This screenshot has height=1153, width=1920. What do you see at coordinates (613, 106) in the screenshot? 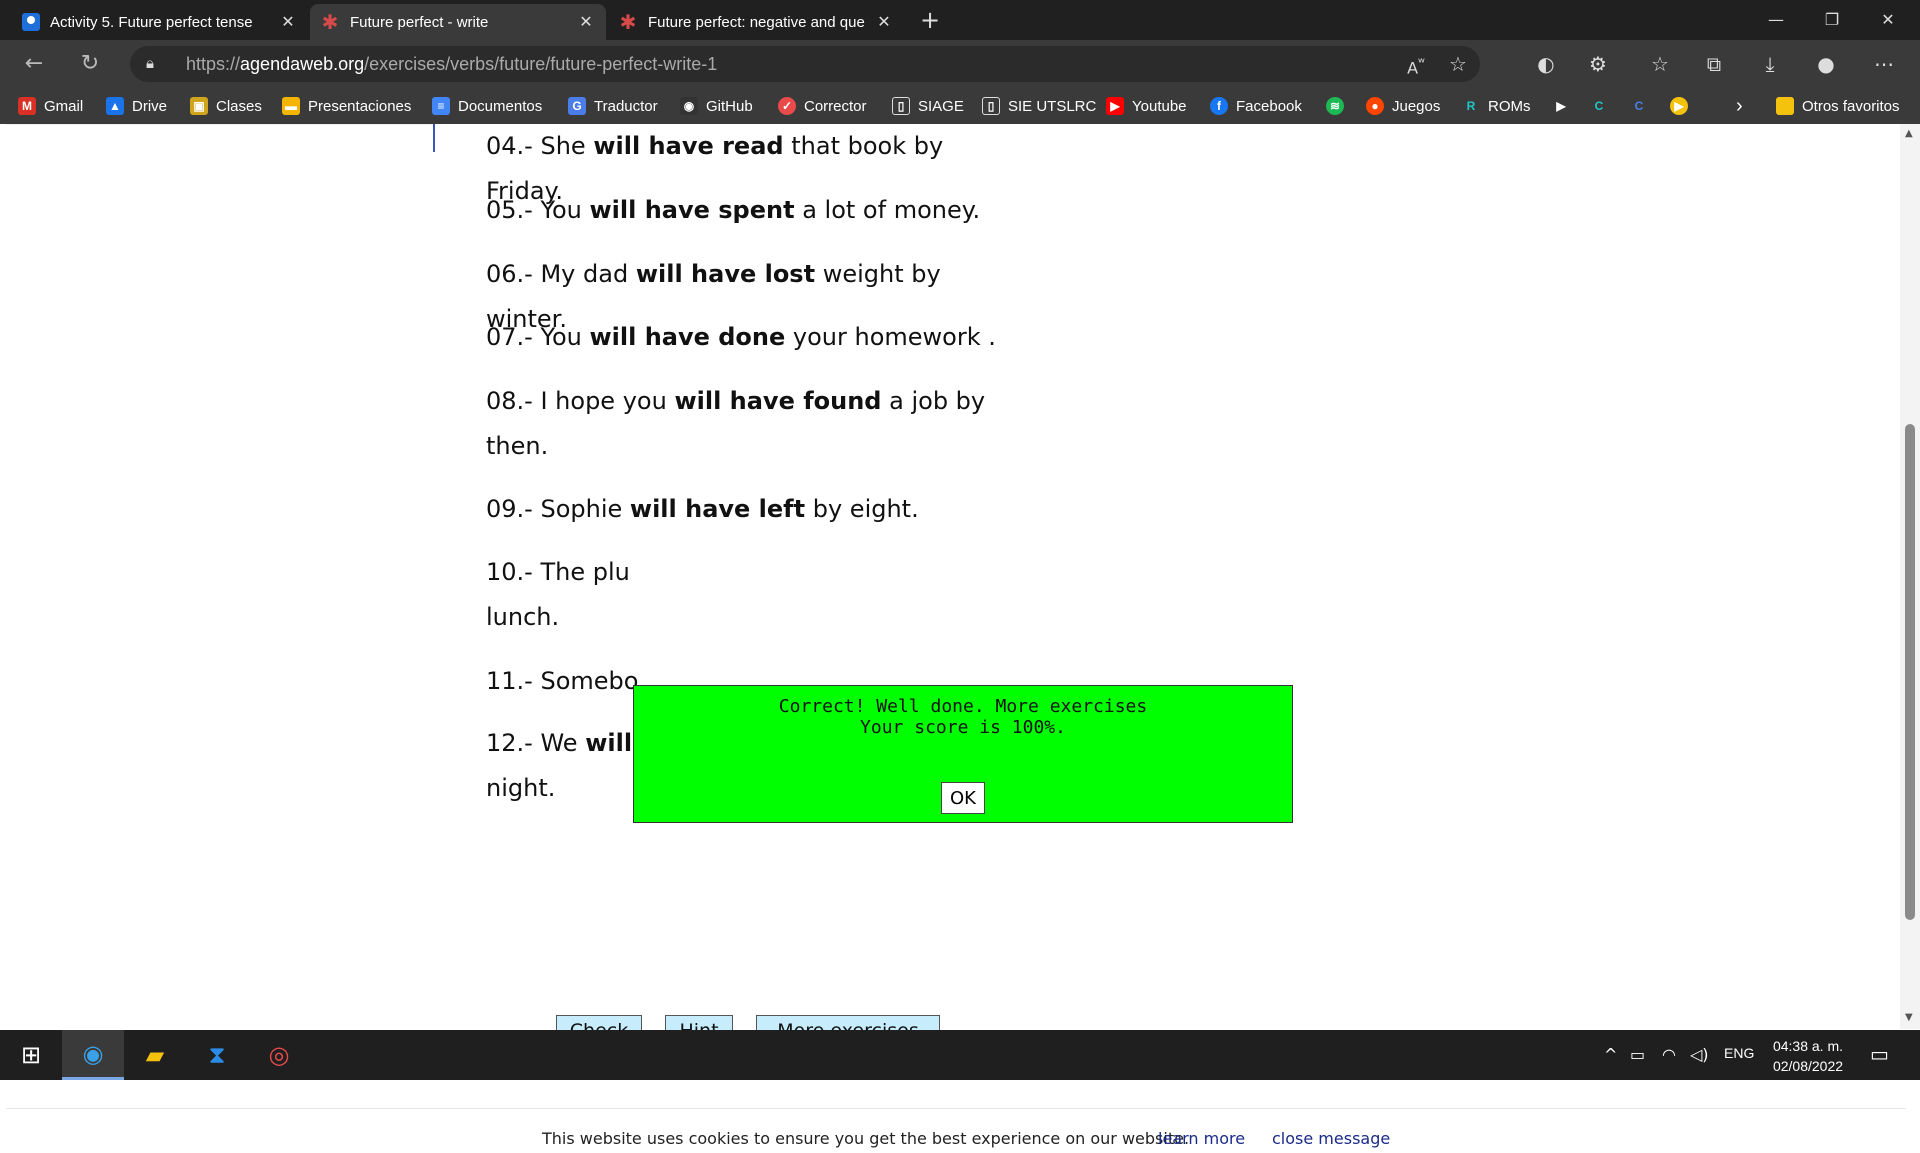
I see `bookmark-traductor: G Traductor` at bounding box center [613, 106].